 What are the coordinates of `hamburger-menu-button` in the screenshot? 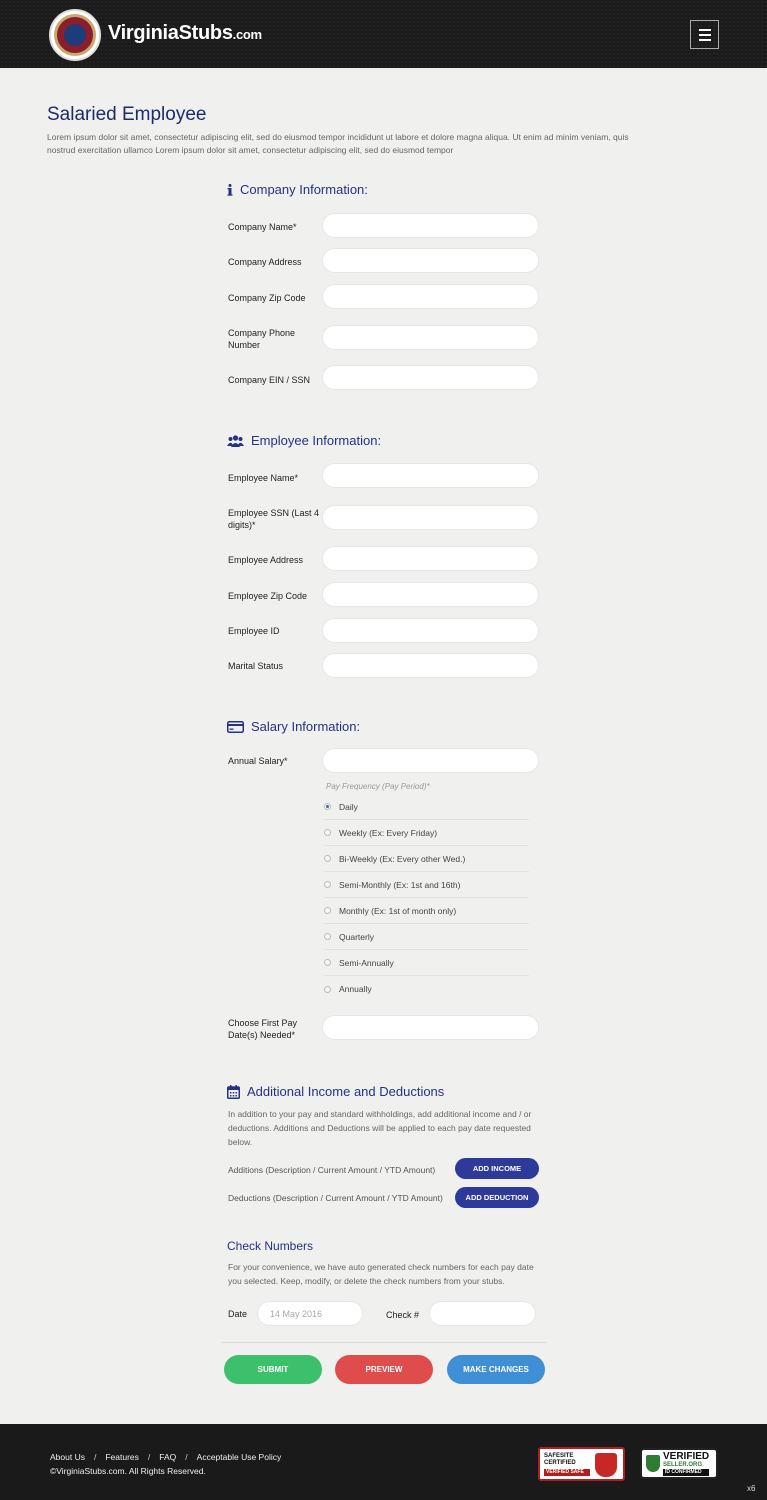 It's located at (704, 34).